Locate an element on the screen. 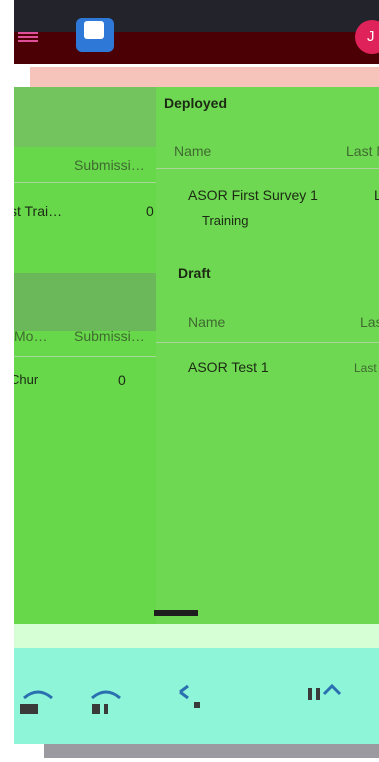  left-header-band is located at coordinates (85, 117).